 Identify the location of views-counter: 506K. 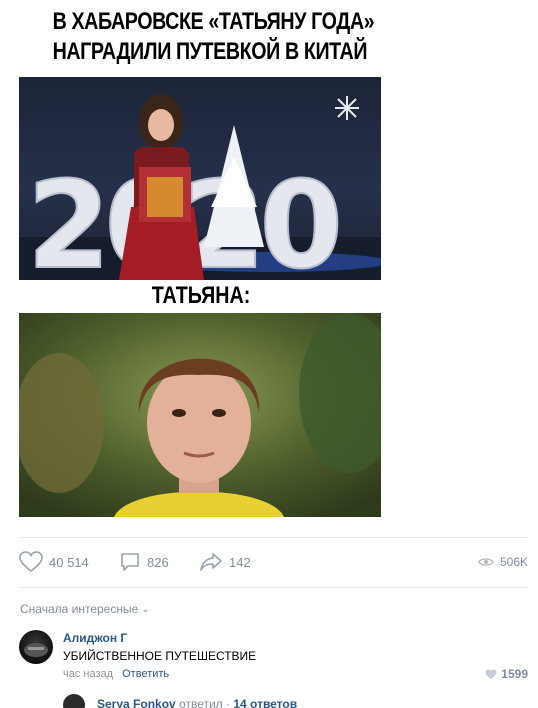
(503, 562).